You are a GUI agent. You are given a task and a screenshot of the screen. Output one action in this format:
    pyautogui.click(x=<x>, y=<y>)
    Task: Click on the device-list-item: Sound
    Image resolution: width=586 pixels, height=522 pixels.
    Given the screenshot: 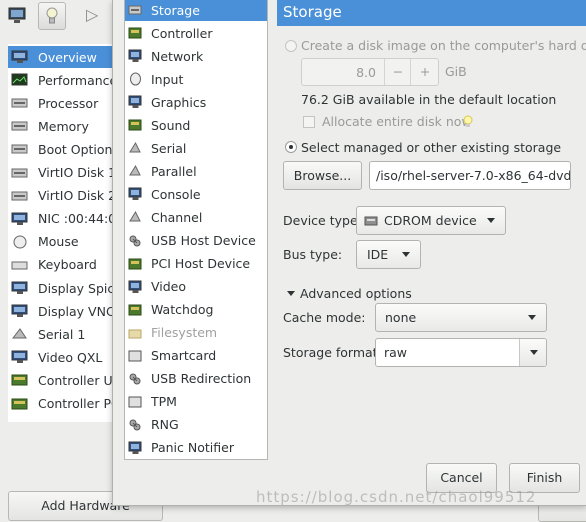 What is the action you would take?
    pyautogui.click(x=196, y=125)
    